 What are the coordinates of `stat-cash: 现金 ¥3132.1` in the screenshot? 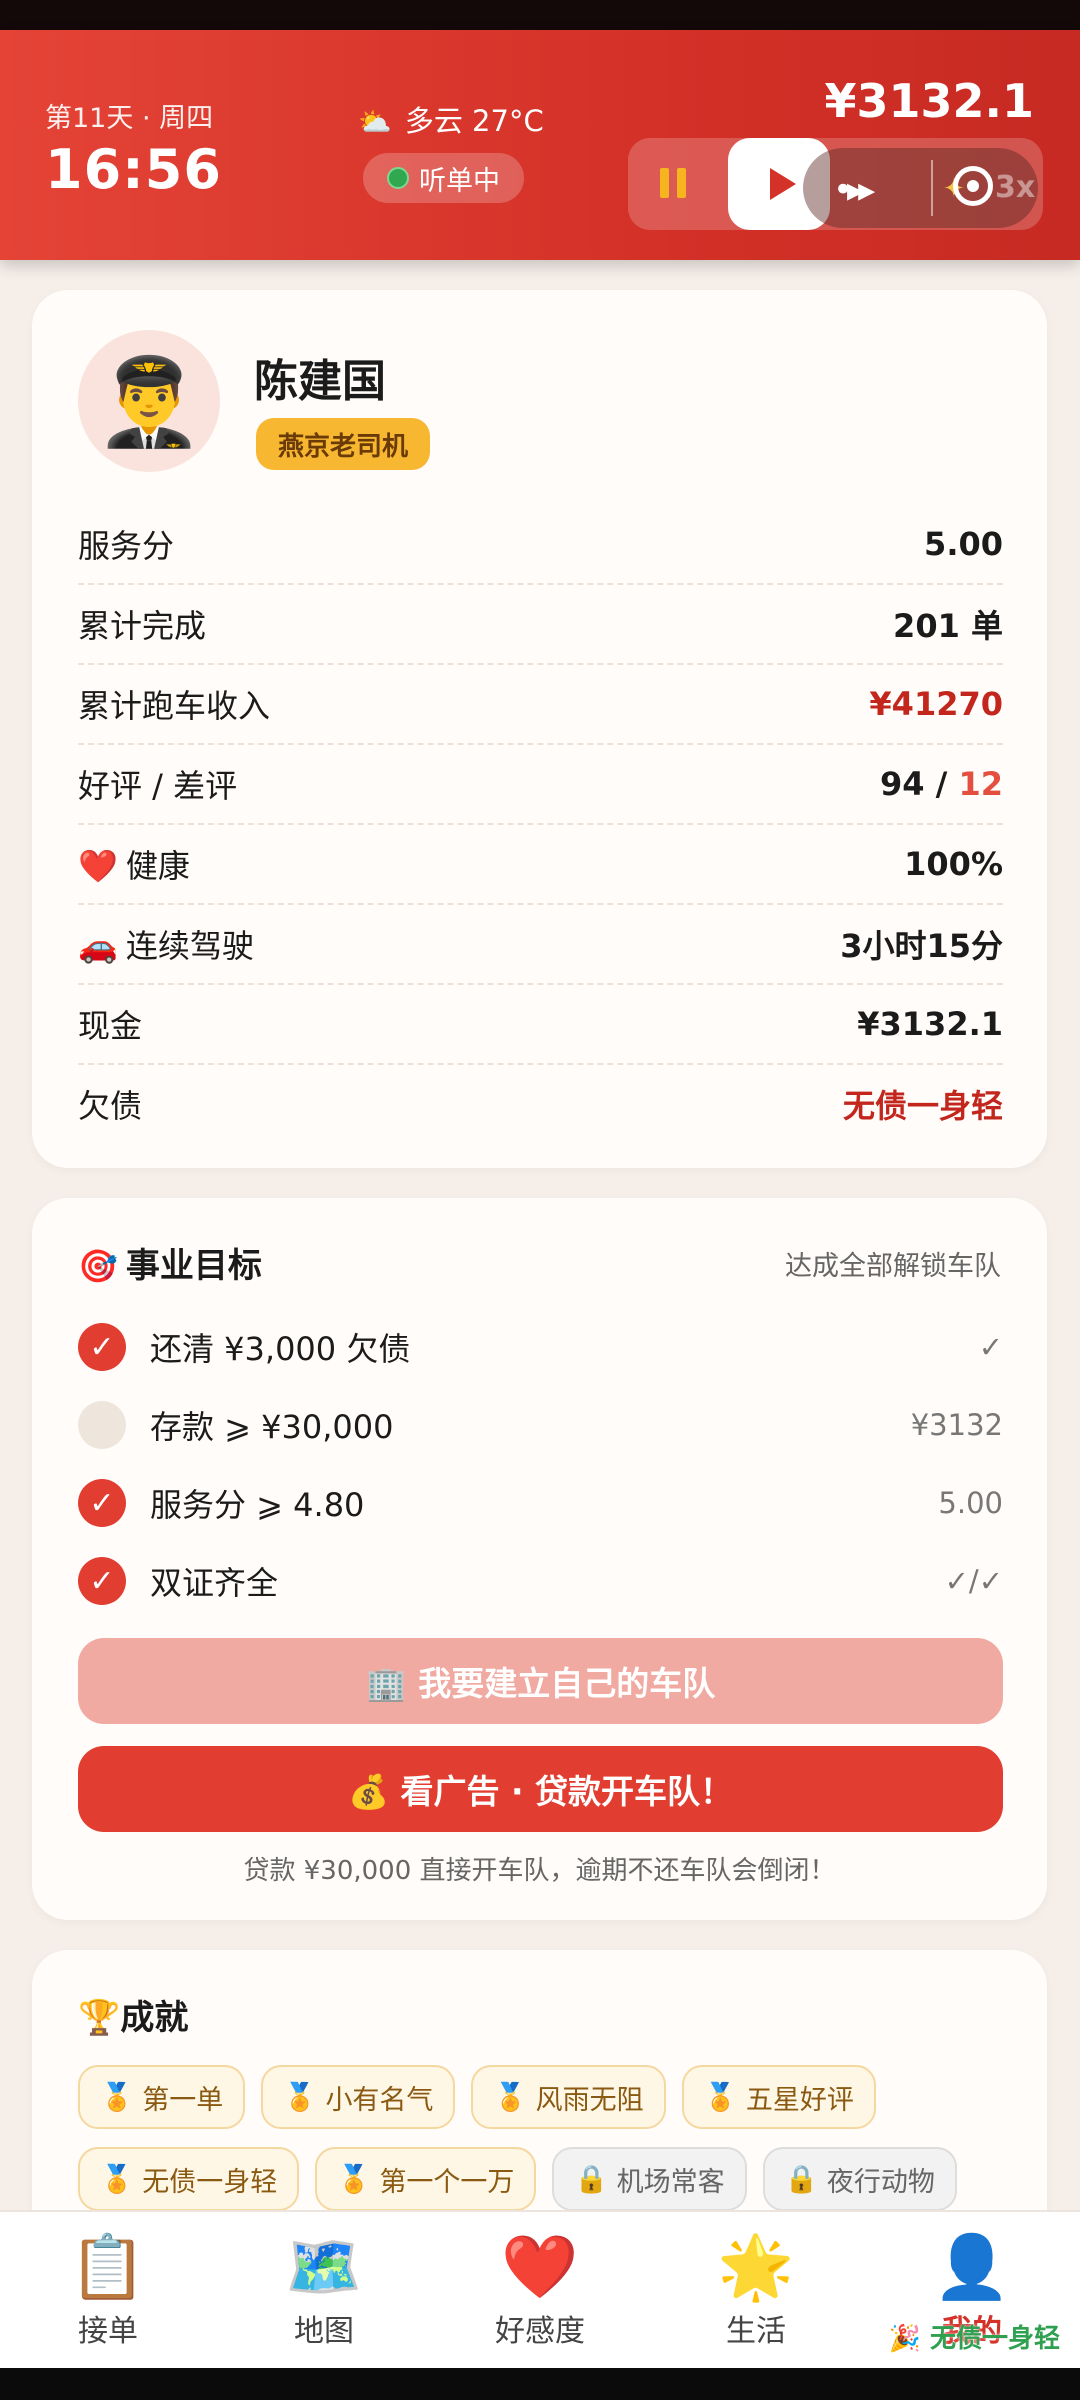 It's located at (540, 1025).